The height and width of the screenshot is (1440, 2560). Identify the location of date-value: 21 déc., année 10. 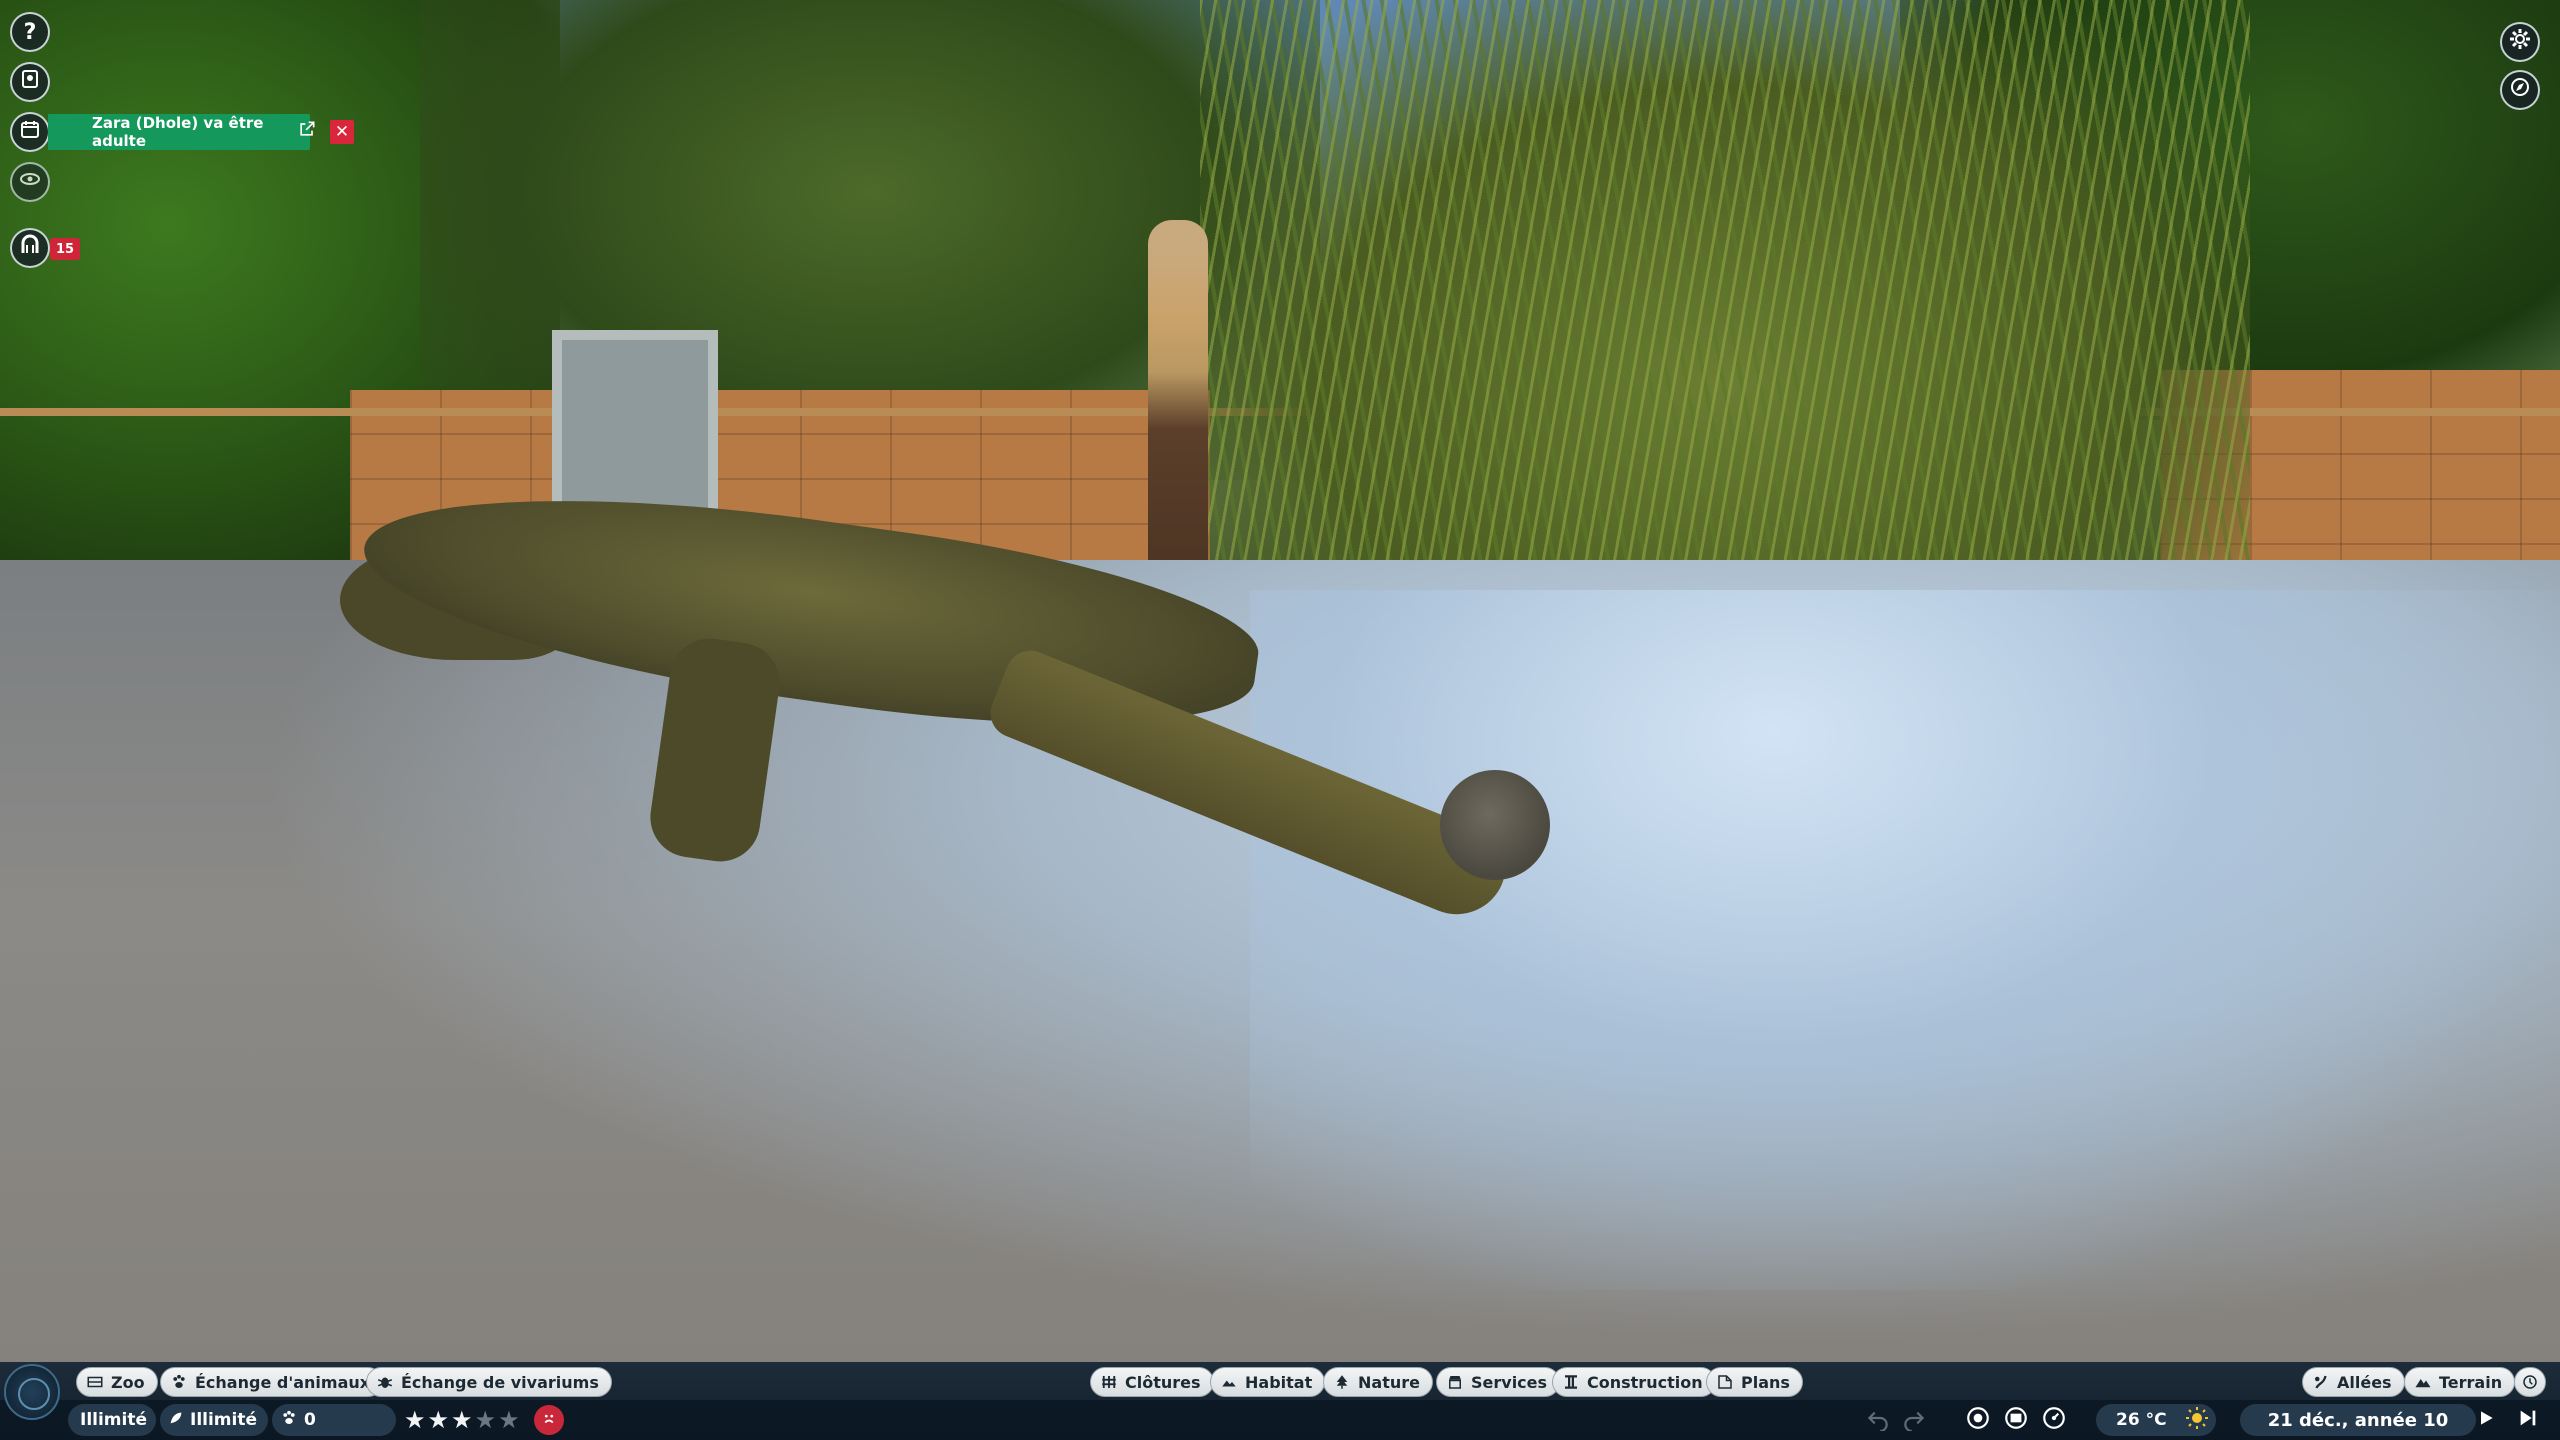
(2358, 1420).